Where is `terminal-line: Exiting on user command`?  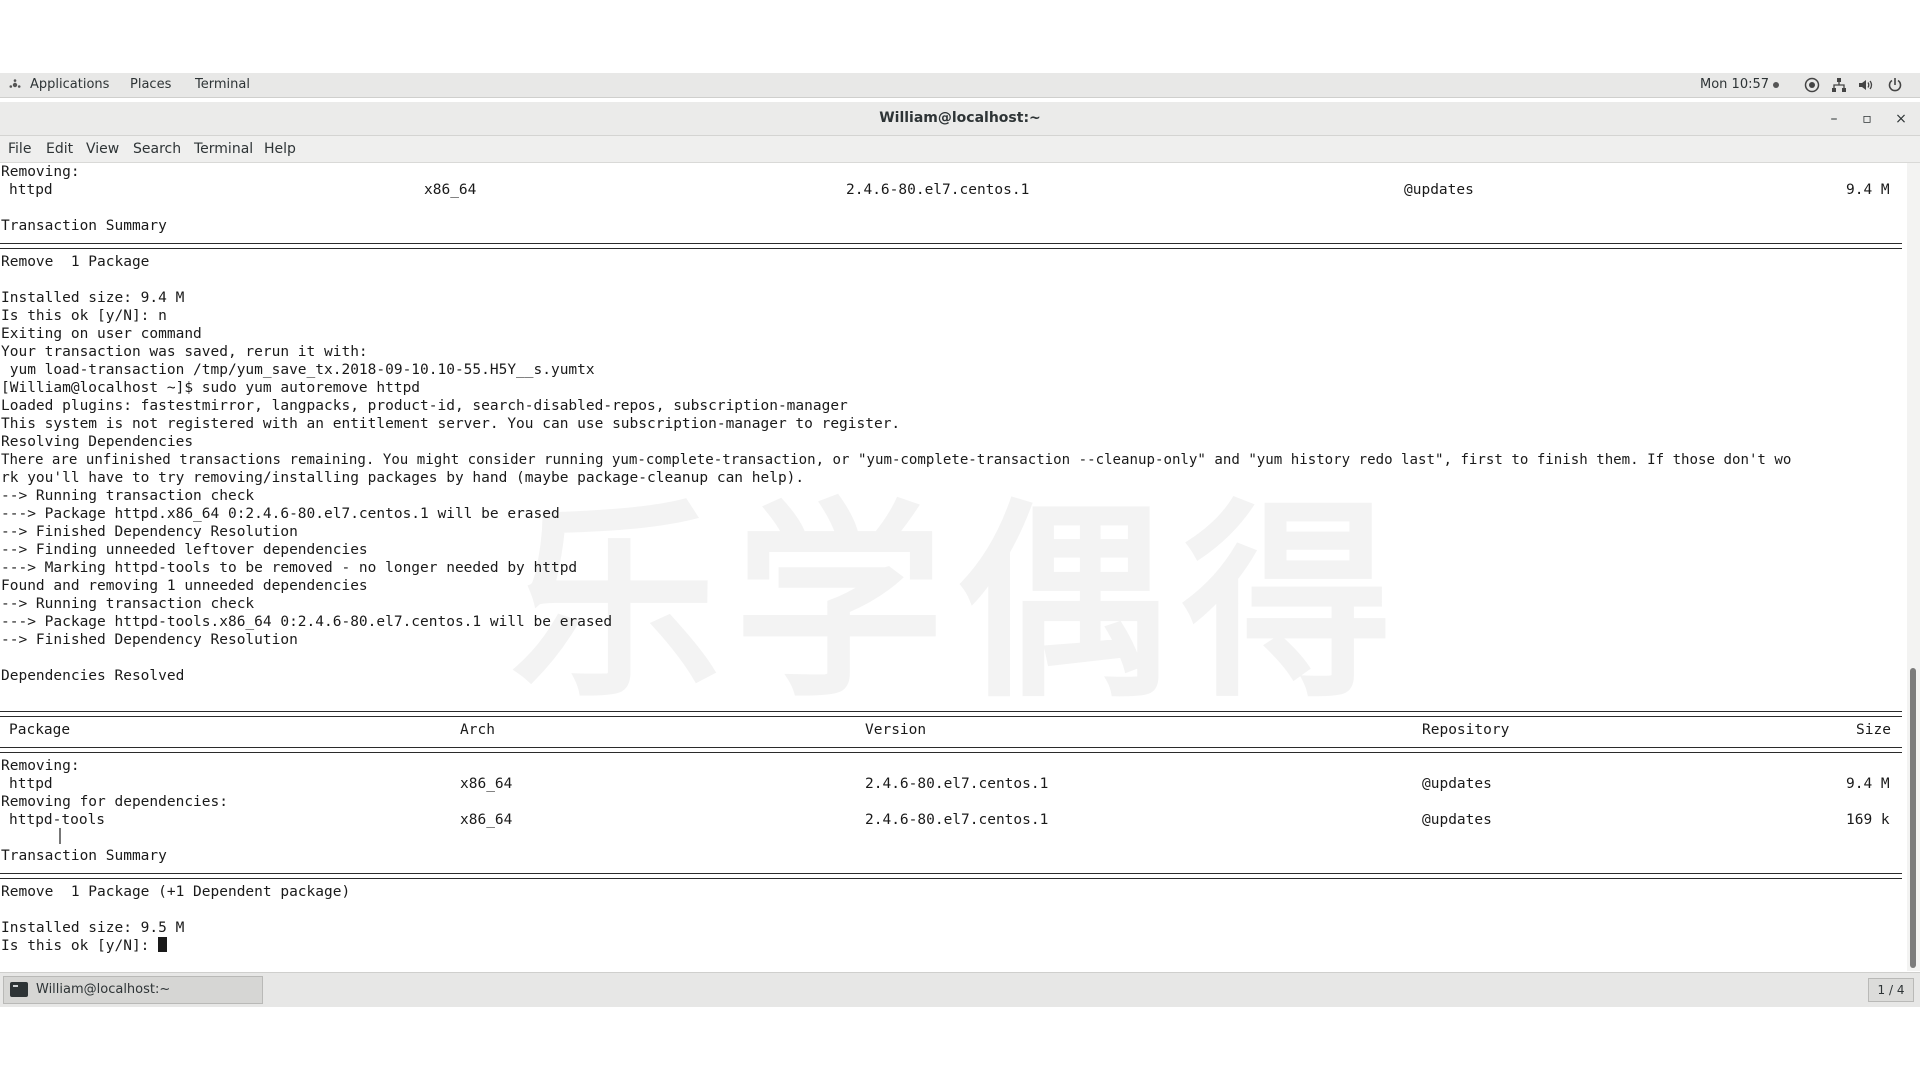
terminal-line: Exiting on user command is located at coordinates (101, 334).